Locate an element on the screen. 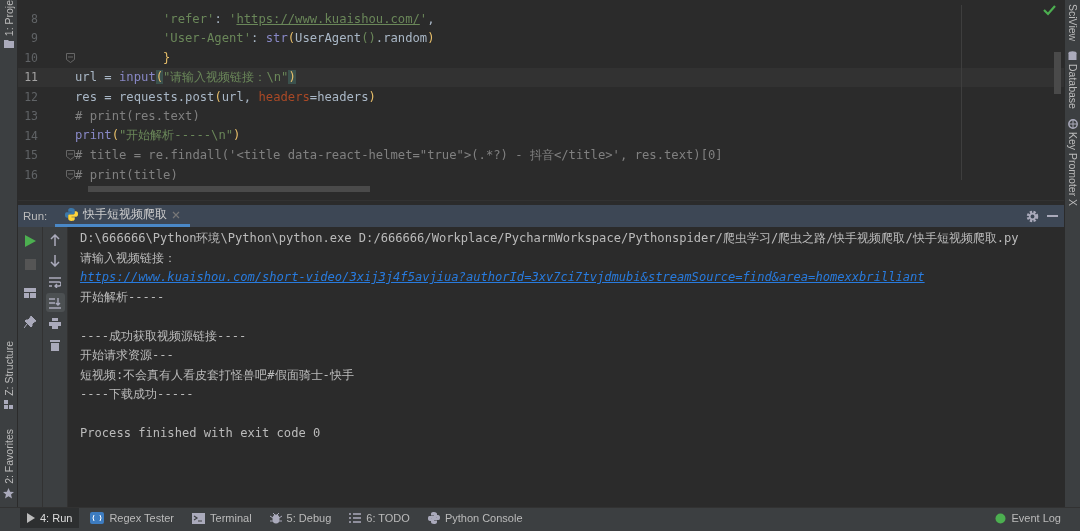 The image size is (1080, 531). console-line: 请输入视频链接： is located at coordinates (128, 257).